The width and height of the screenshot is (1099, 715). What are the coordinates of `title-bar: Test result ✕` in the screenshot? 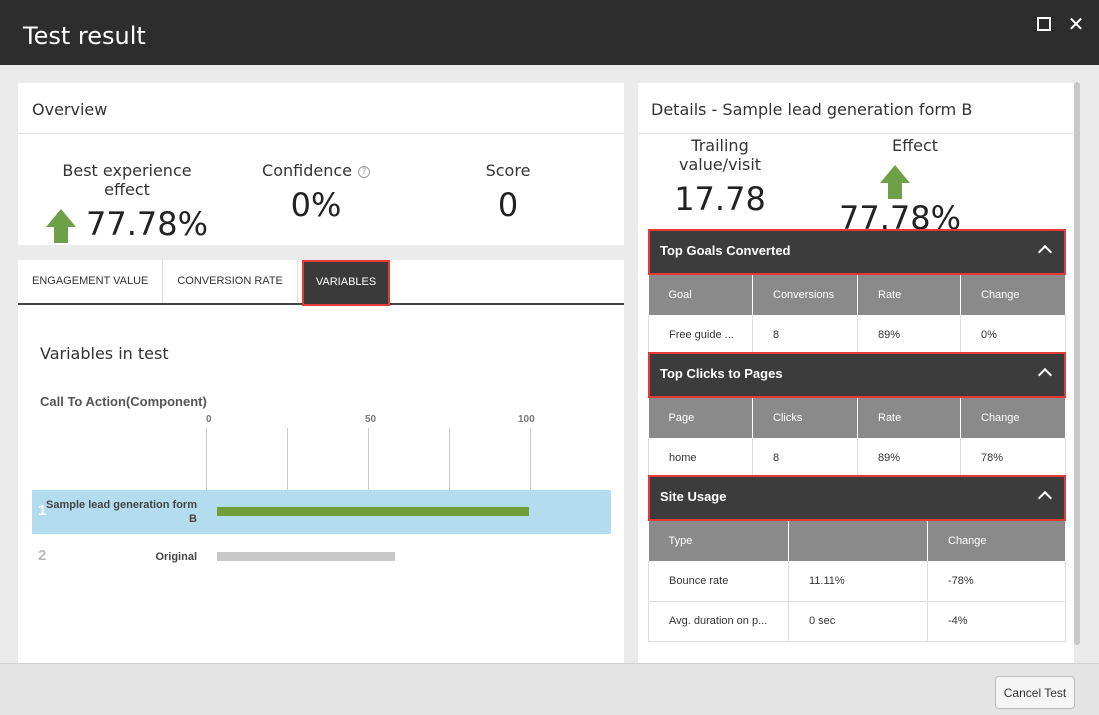 It's located at (549, 32).